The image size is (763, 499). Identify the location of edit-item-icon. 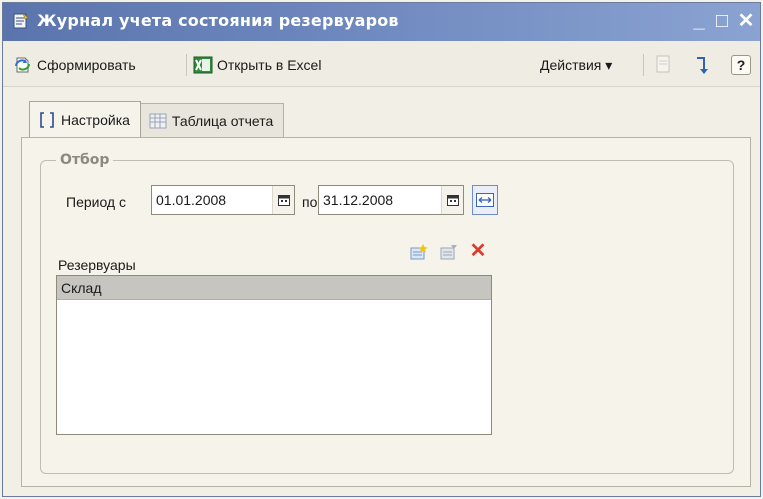
(449, 253).